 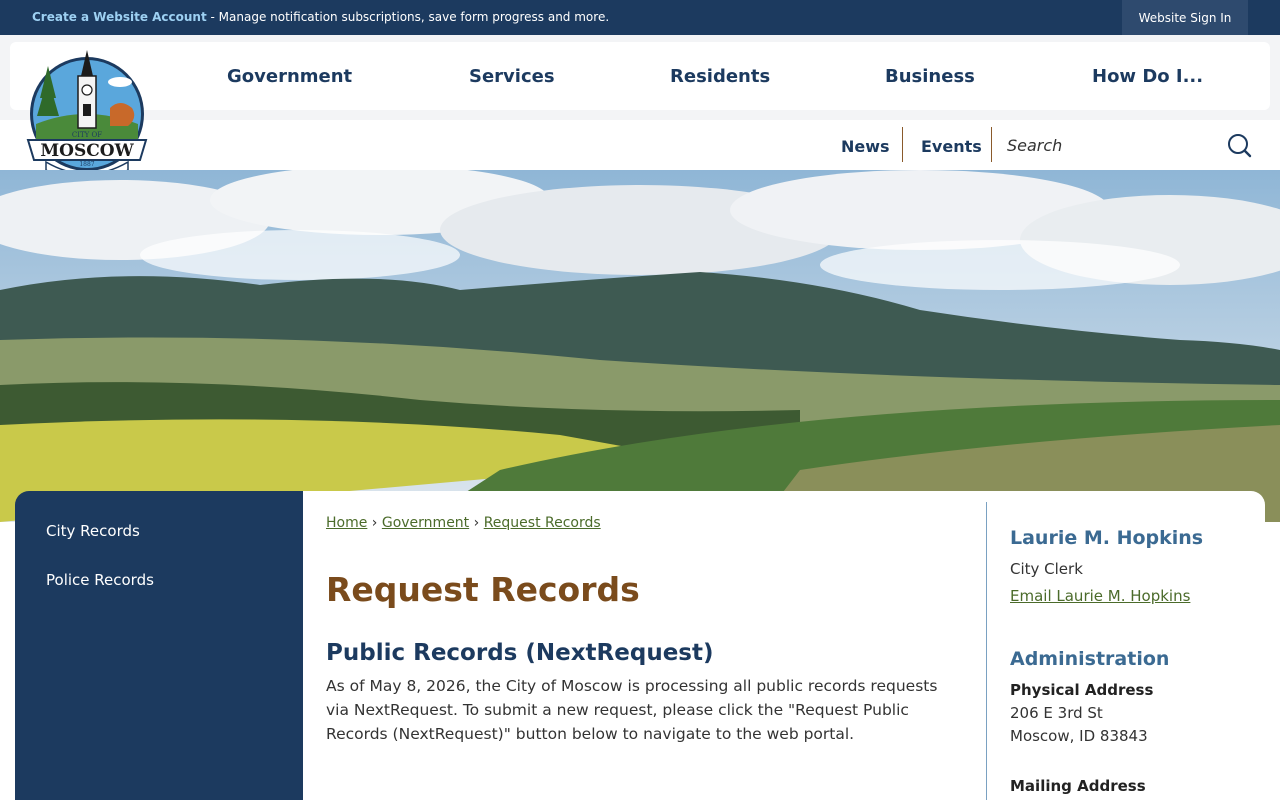 I want to click on breadcrumb-current: Request Records, so click(x=542, y=523).